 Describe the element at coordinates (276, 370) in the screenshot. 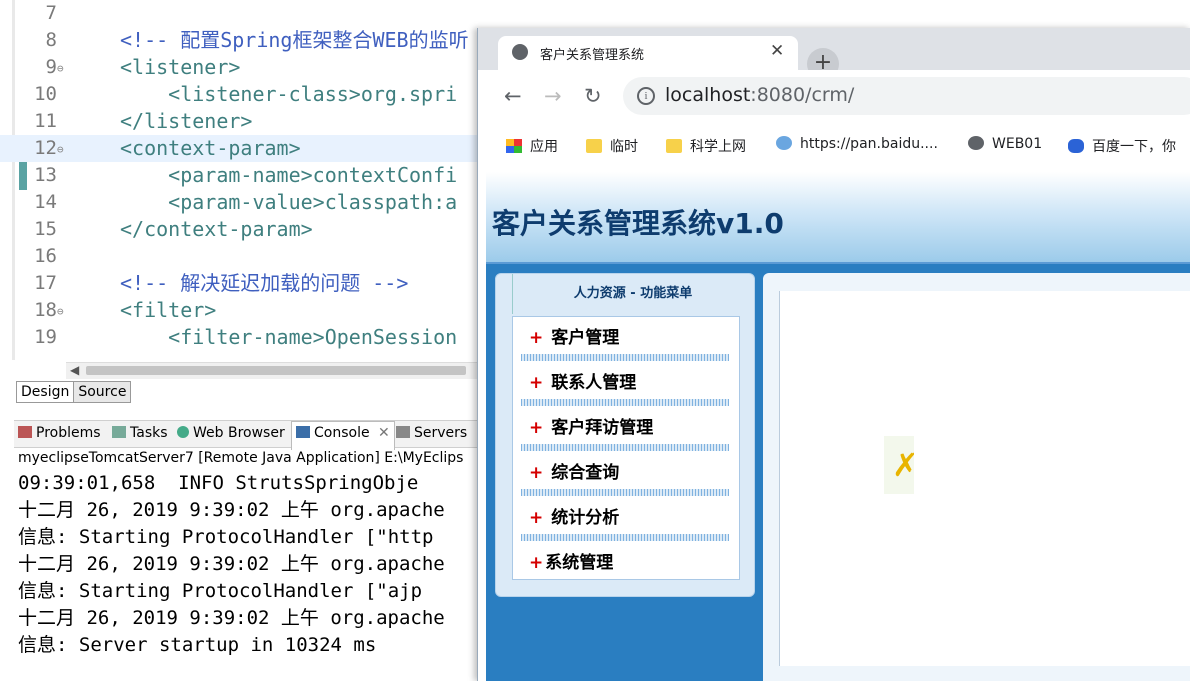

I see `scrollbar-thumb` at that location.